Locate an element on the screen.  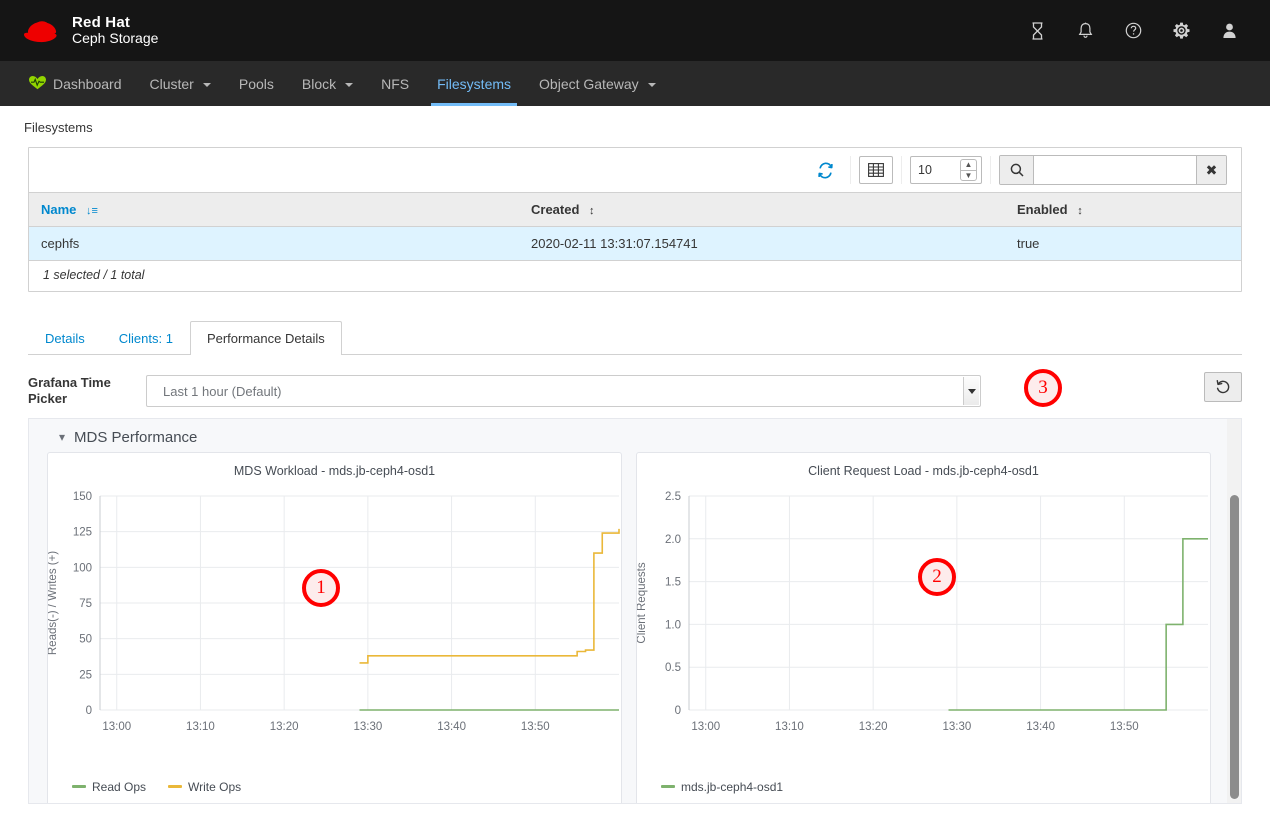
chart-legend: mds.jb-ceph4-osd1 is located at coordinates (722, 787).